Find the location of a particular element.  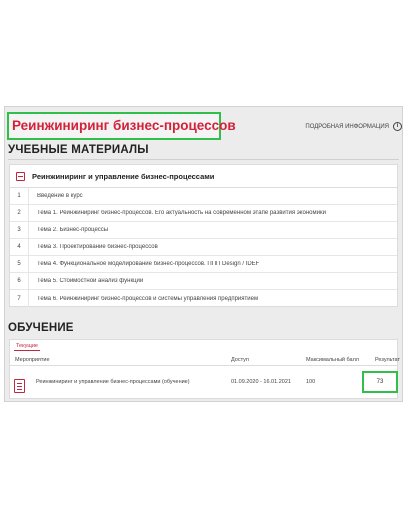

divider is located at coordinates (203, 159).